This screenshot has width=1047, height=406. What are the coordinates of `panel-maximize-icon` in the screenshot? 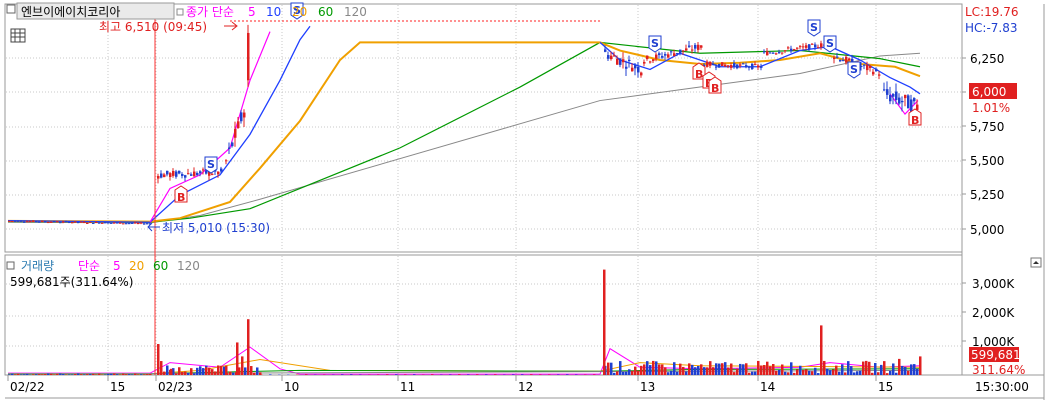 It's located at (1036, 262).